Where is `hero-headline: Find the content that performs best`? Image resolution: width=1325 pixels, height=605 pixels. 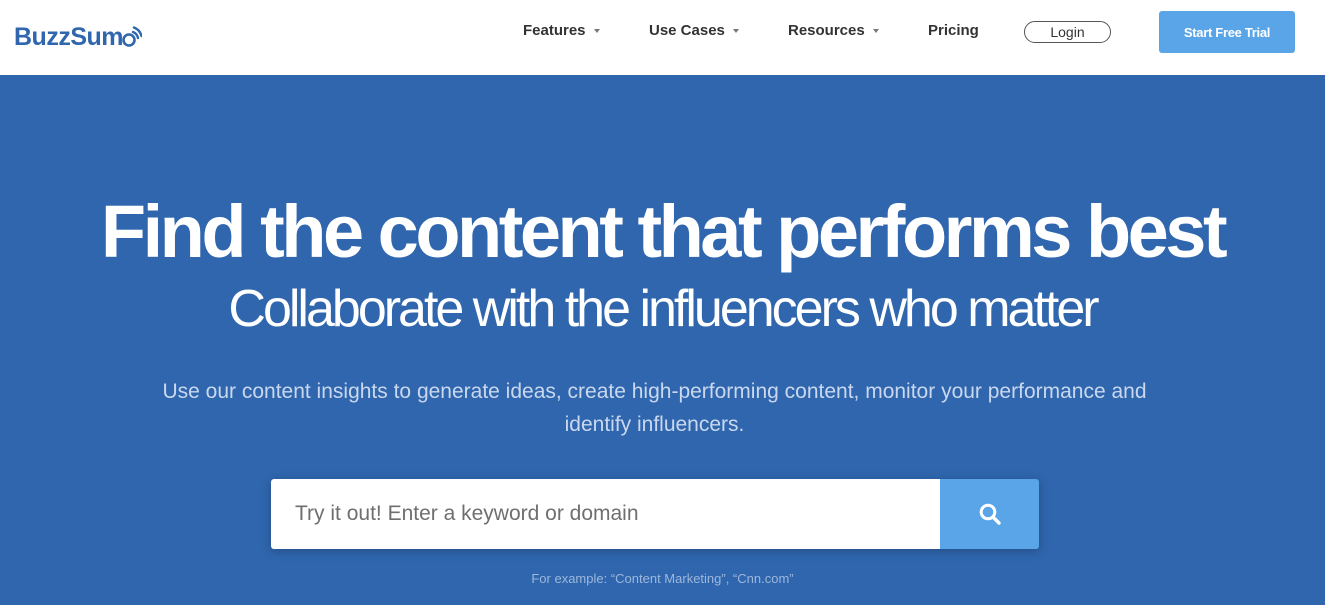
hero-headline: Find the content that performs best is located at coordinates (664, 231).